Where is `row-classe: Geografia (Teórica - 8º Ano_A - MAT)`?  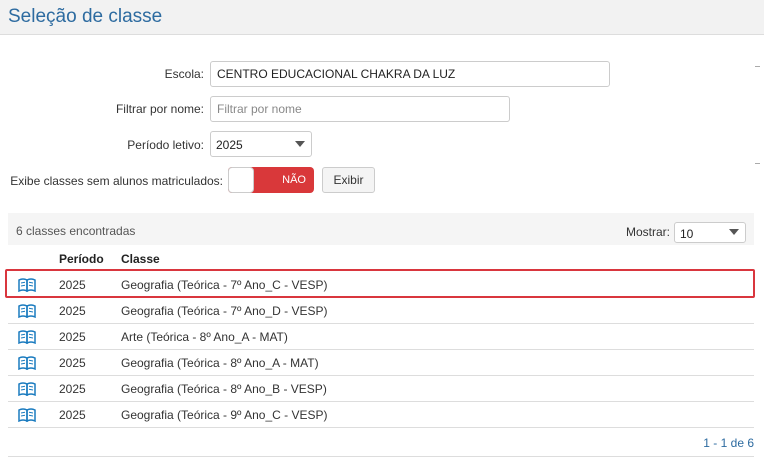 row-classe: Geografia (Teórica - 8º Ano_A - MAT) is located at coordinates (220, 363).